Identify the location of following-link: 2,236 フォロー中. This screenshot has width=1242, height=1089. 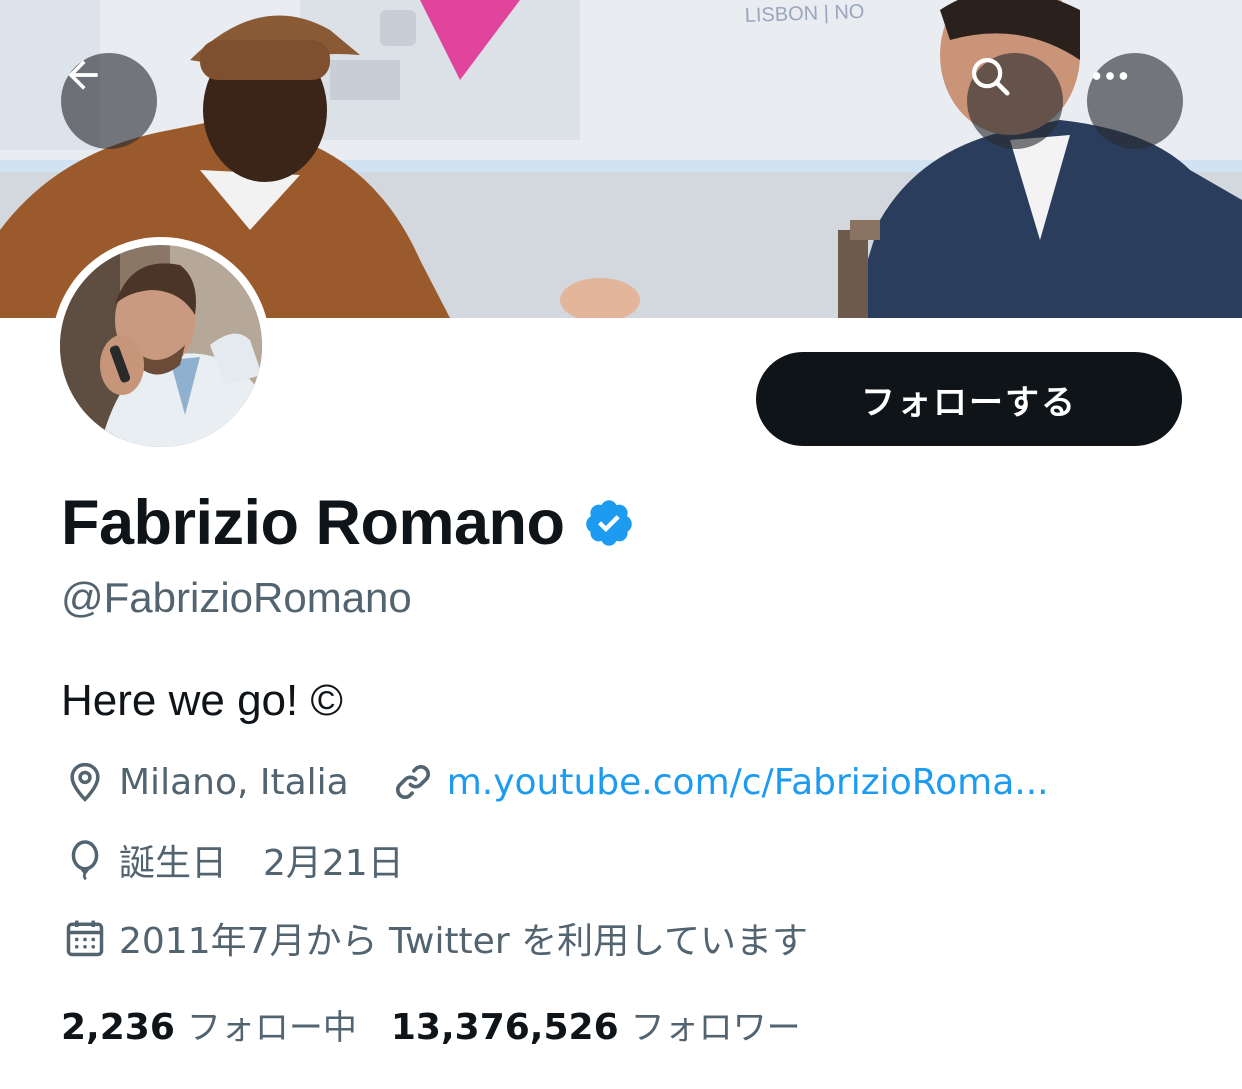
(209, 1024).